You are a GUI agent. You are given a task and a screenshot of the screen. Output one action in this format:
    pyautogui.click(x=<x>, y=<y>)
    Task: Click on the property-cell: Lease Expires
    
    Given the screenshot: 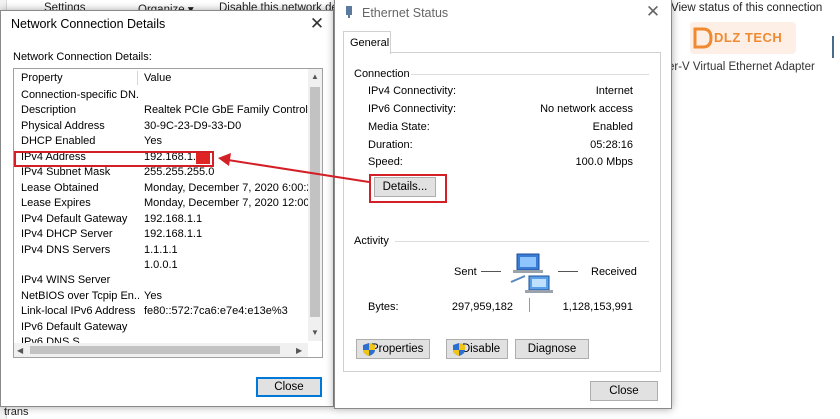 What is the action you would take?
    pyautogui.click(x=56, y=203)
    